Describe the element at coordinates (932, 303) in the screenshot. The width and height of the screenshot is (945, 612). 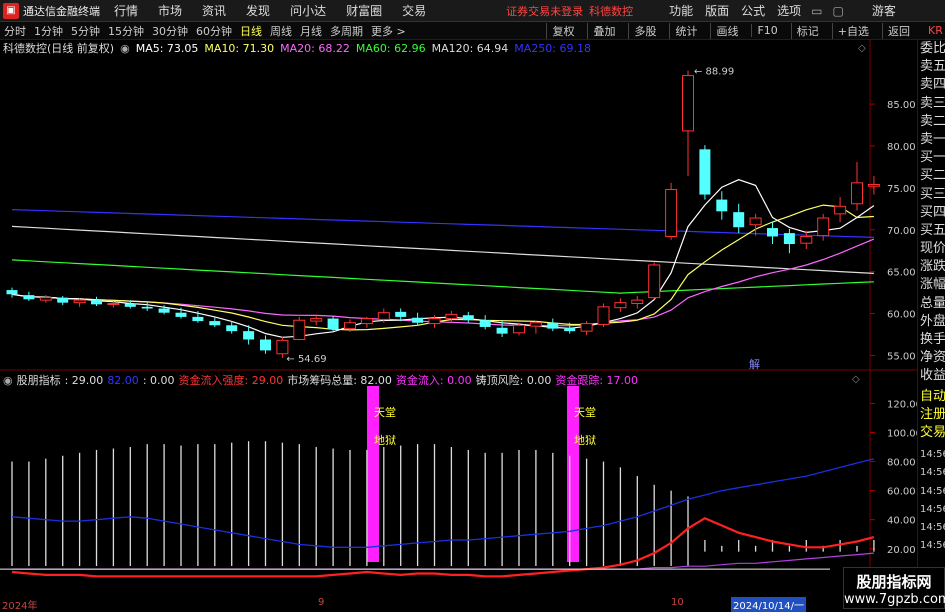
I see `sidebar-label-volume: 总量` at that location.